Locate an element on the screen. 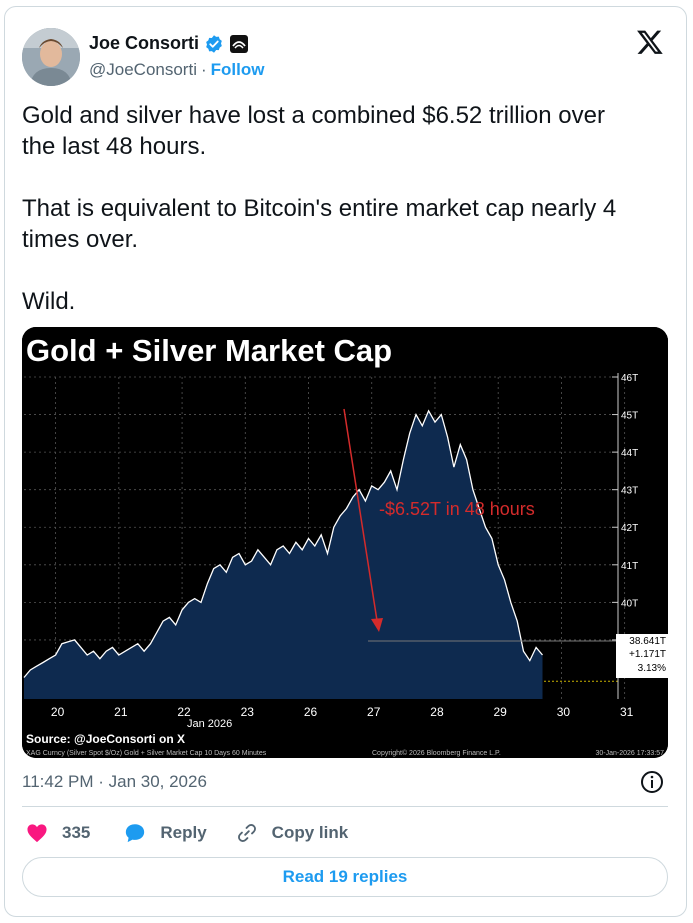  x-tick-label: 26 is located at coordinates (311, 712).